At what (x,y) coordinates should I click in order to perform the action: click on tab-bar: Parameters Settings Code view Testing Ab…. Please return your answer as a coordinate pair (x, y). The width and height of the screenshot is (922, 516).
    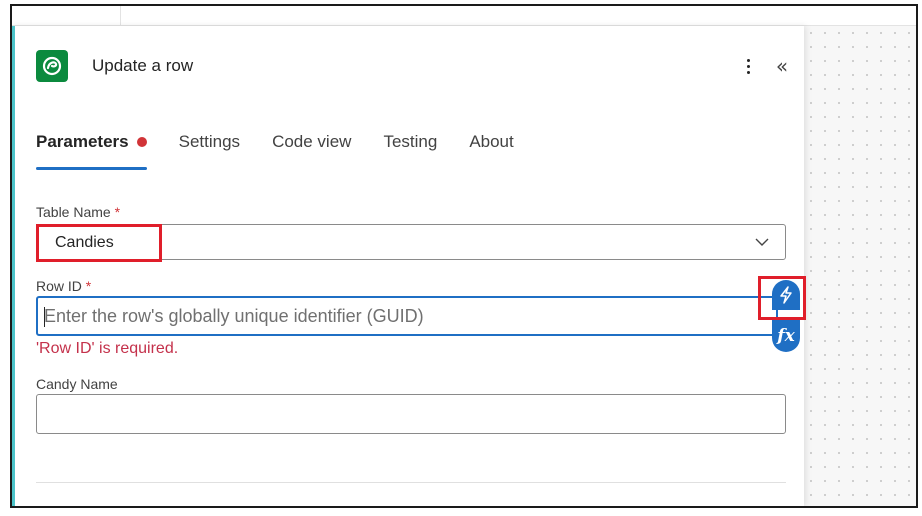
    Looking at the image, I should click on (291, 152).